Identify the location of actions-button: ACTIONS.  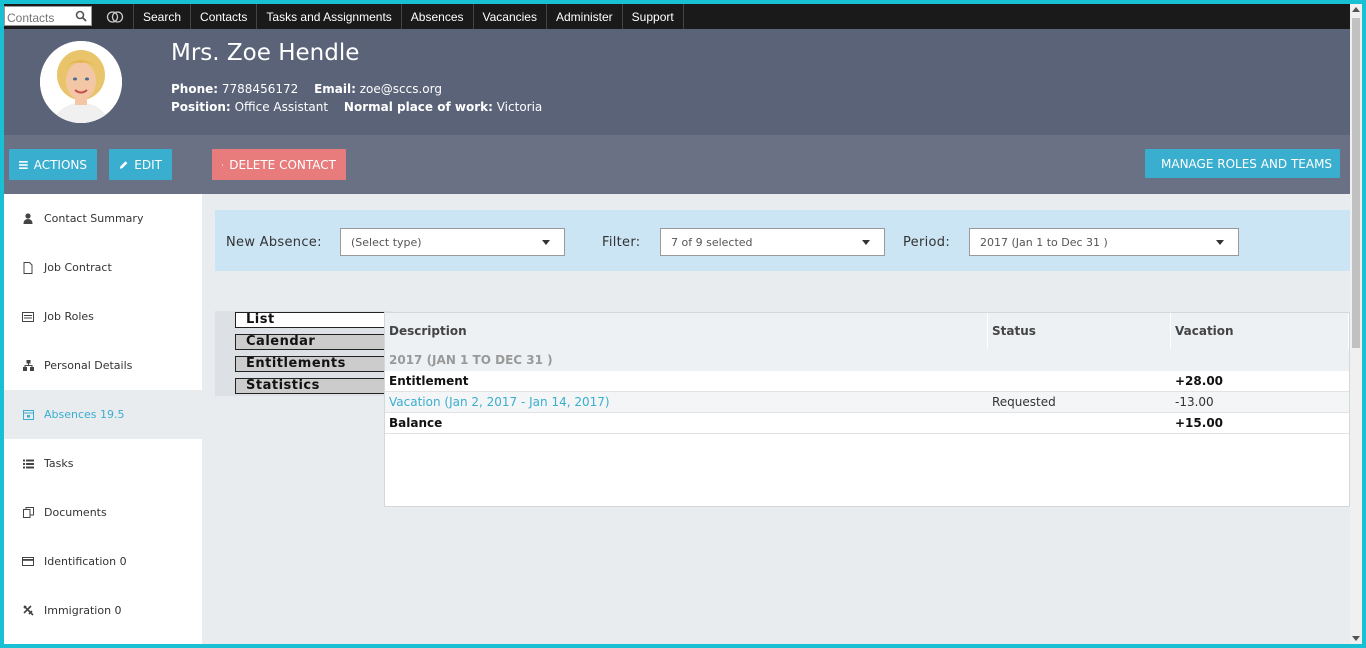
(53, 164).